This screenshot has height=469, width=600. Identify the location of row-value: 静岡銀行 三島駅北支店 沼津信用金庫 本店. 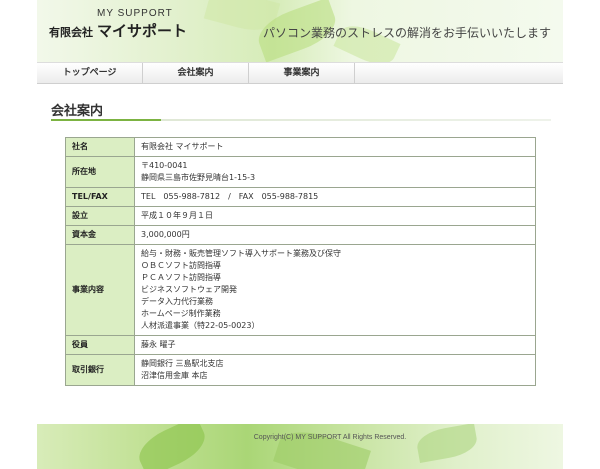
(335, 370).